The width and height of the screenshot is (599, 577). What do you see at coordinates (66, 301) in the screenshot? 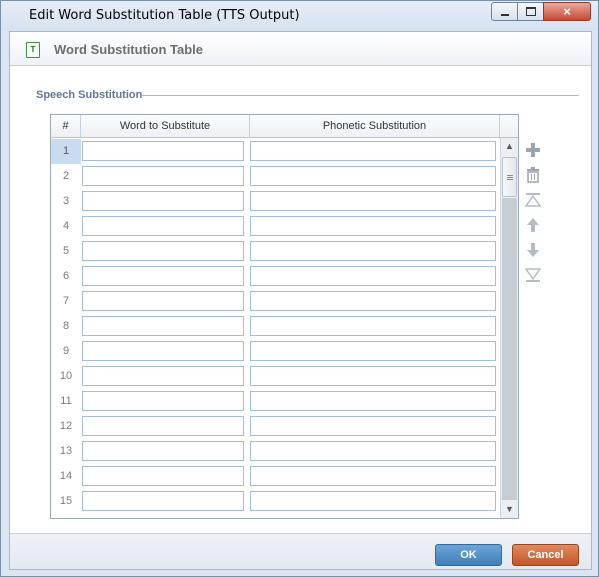
I see `row-number: 7` at bounding box center [66, 301].